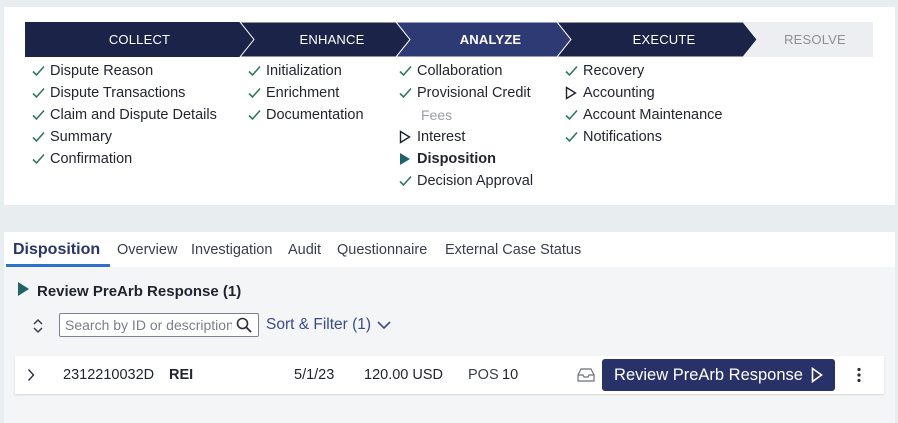 Image resolution: width=898 pixels, height=423 pixels. Describe the element at coordinates (384, 324) in the screenshot. I see `chevron-down-icon` at that location.